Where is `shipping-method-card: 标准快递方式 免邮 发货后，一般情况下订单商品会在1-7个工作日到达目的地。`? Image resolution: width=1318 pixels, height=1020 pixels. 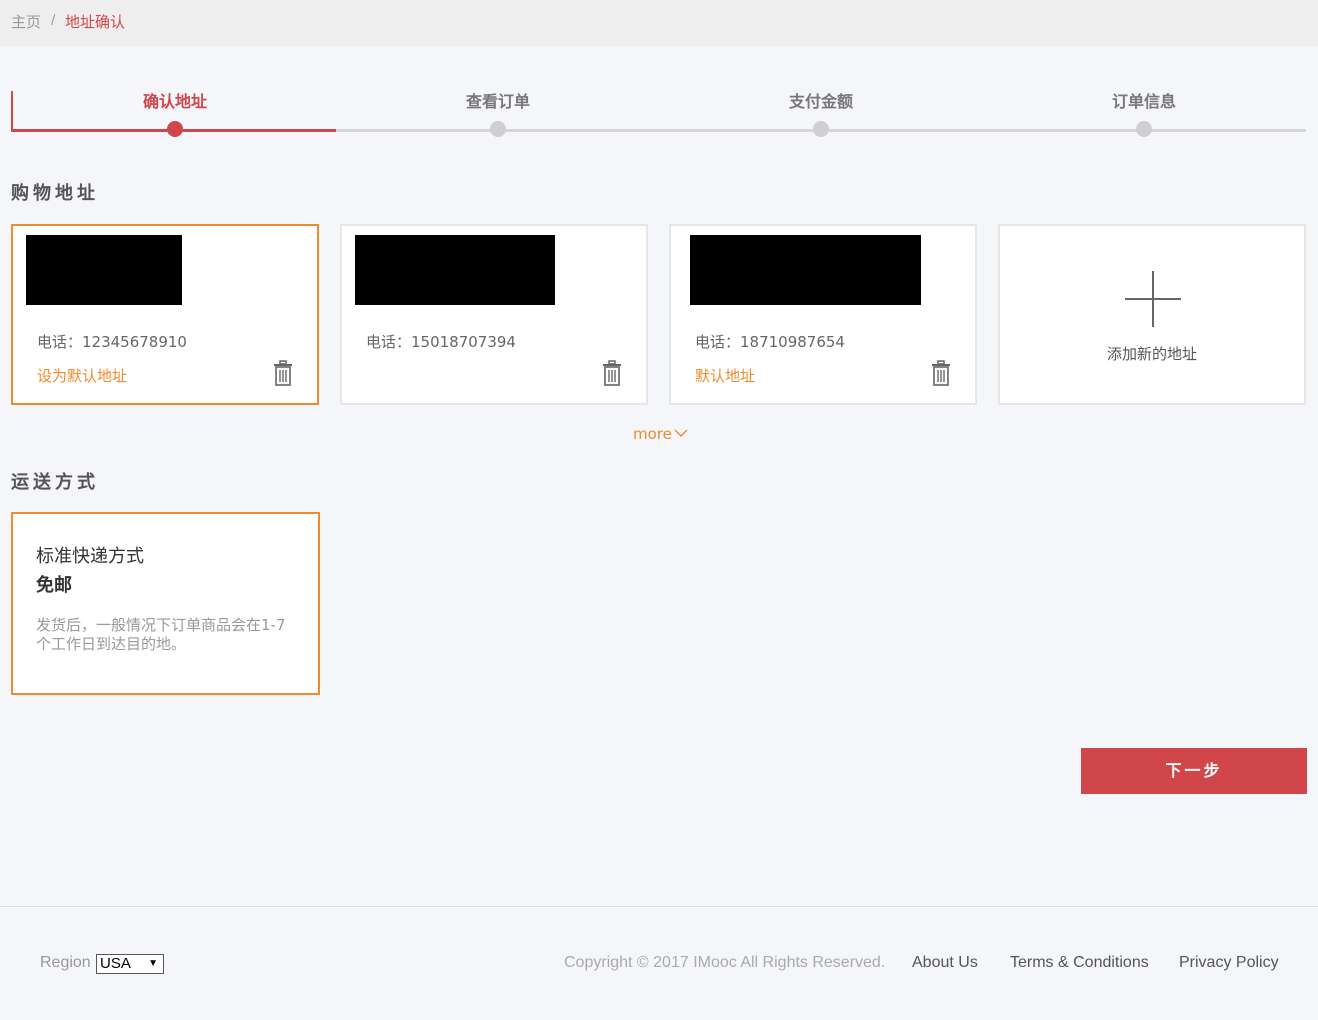
shipping-method-card: 标准快递方式 免邮 发货后，一般情况下订单商品会在1-7个工作日到达目的地。 is located at coordinates (165, 603).